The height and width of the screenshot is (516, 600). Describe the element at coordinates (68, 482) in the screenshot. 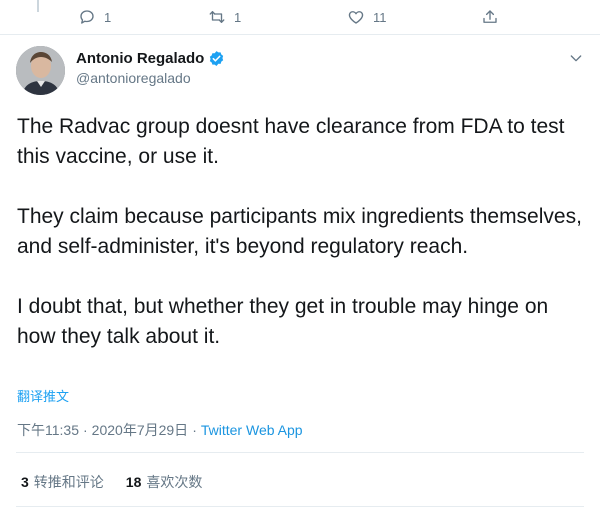

I see `retweets-label: 转推和评论` at that location.